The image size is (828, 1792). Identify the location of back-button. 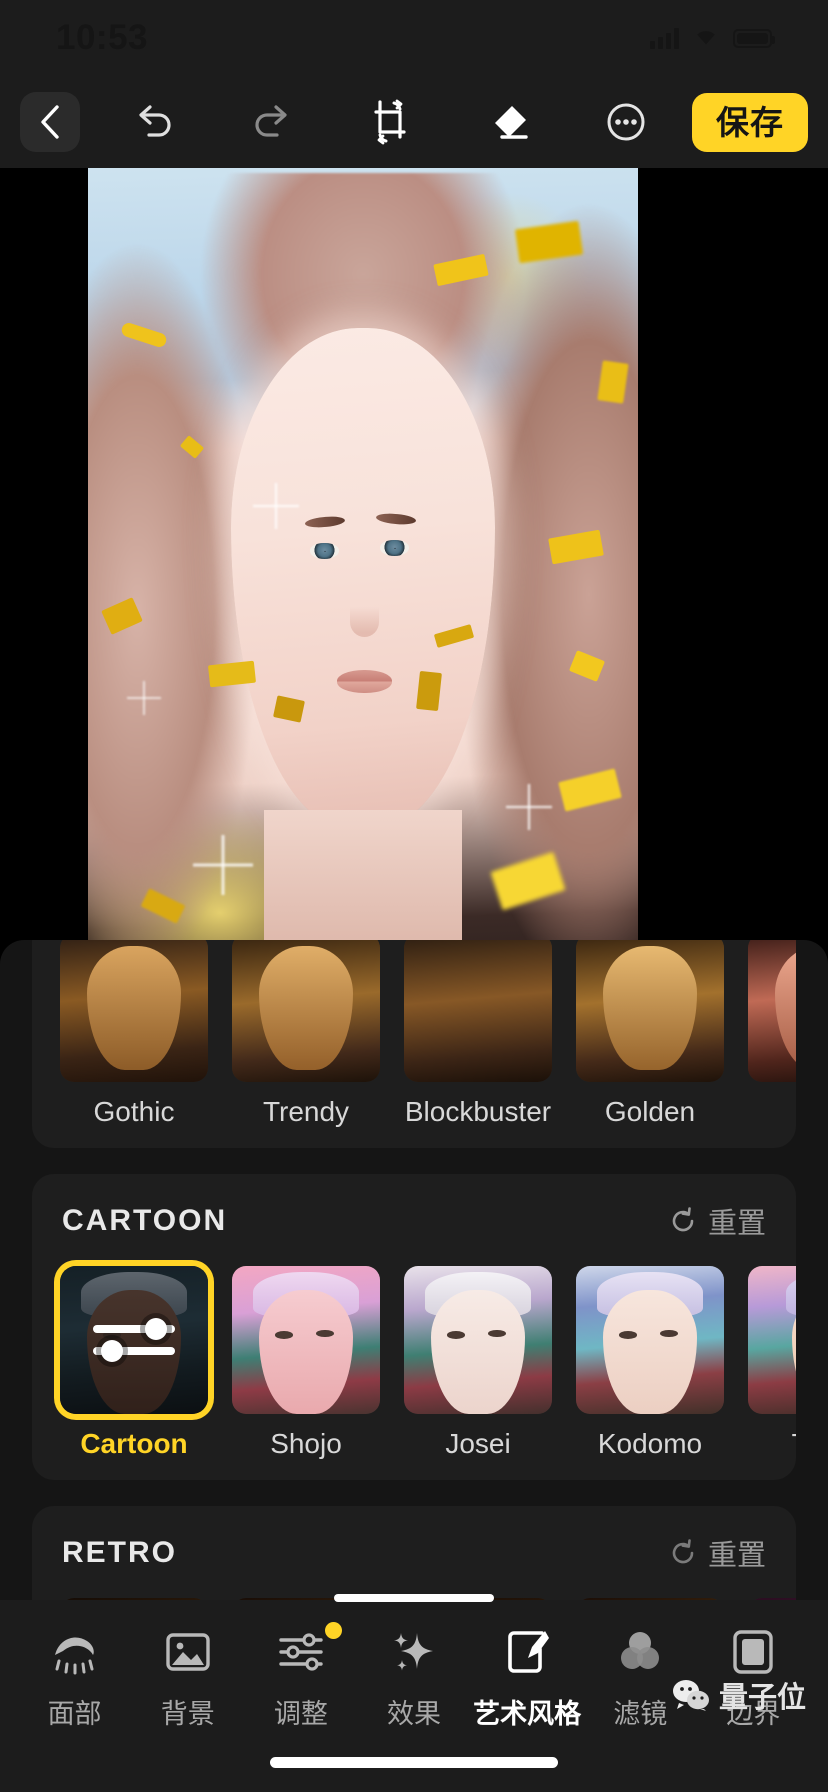
(50, 122).